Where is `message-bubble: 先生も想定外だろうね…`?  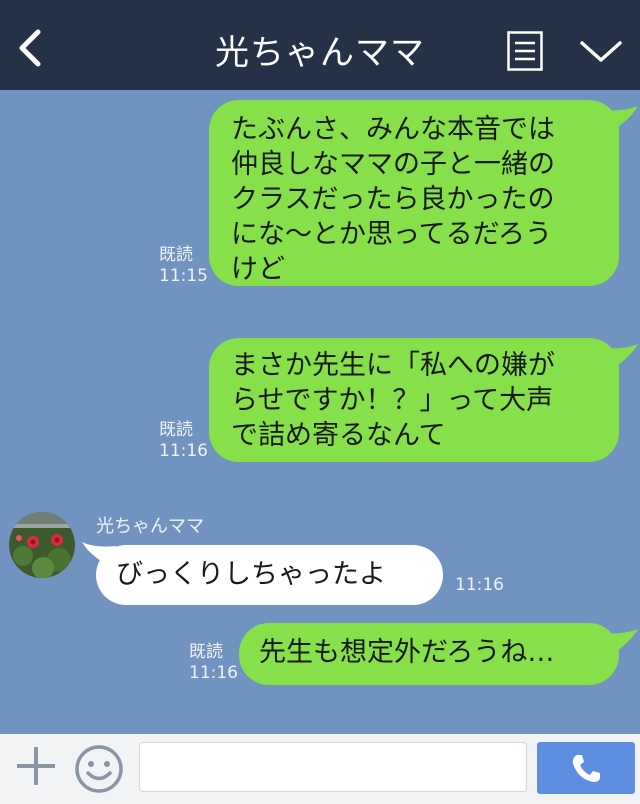 message-bubble: 先生も想定外だろうね… is located at coordinates (429, 654).